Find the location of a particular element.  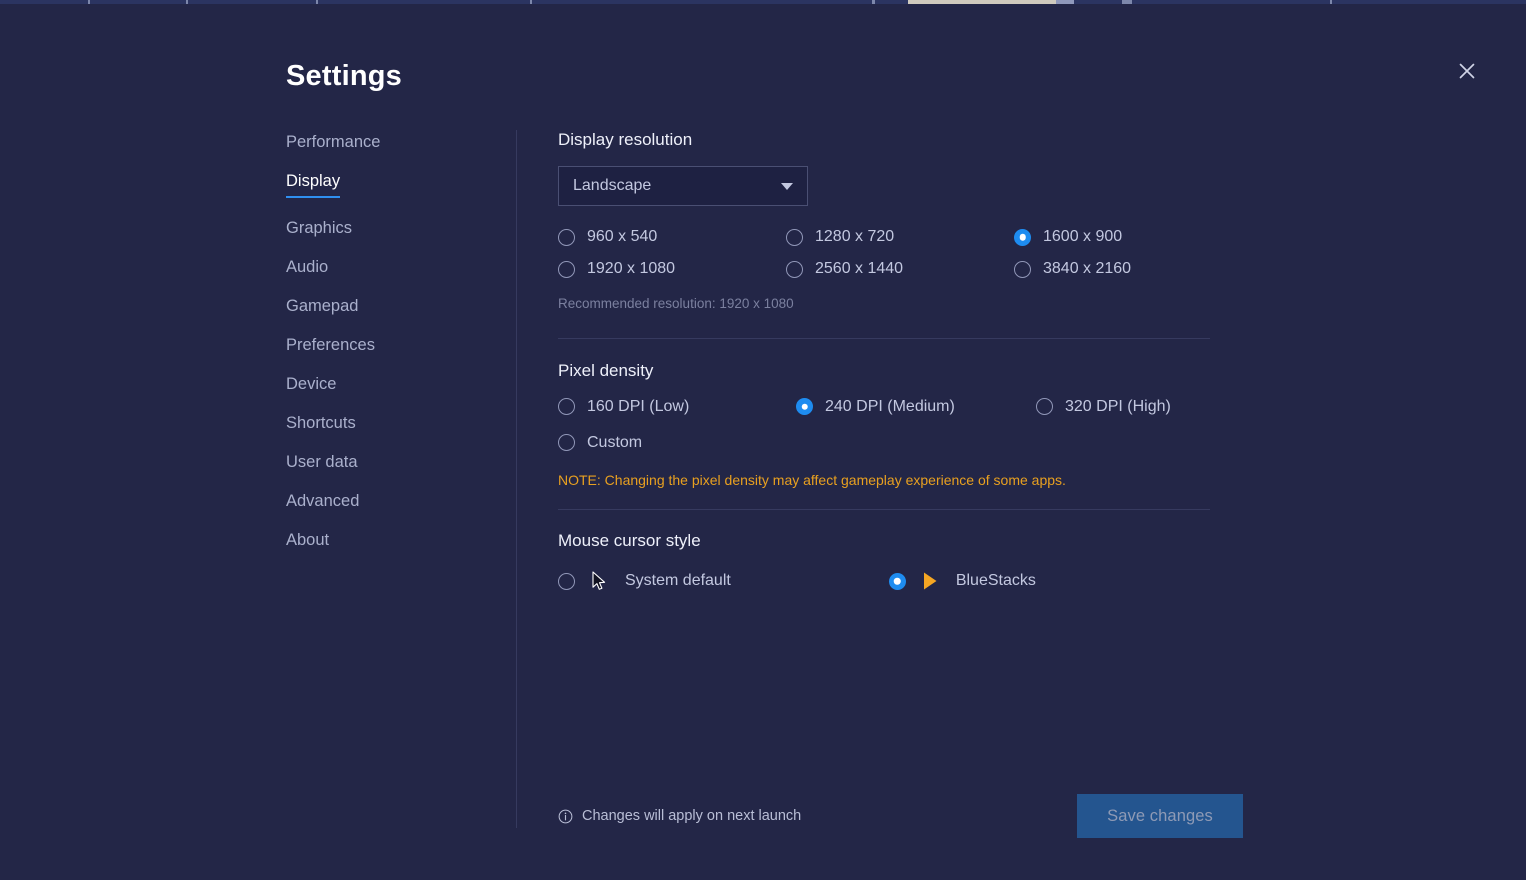

page-title: Settings is located at coordinates (344, 76).